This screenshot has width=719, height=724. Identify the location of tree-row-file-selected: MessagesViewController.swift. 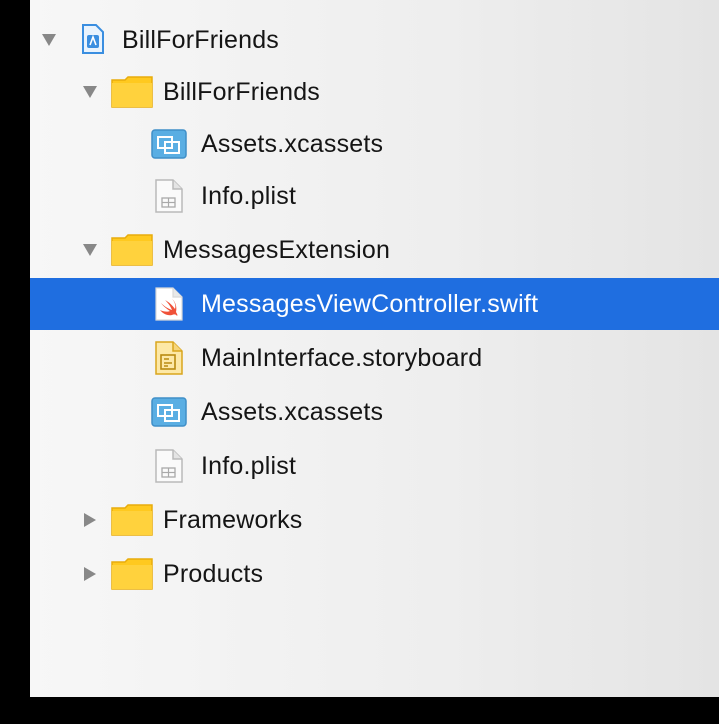
(374, 304).